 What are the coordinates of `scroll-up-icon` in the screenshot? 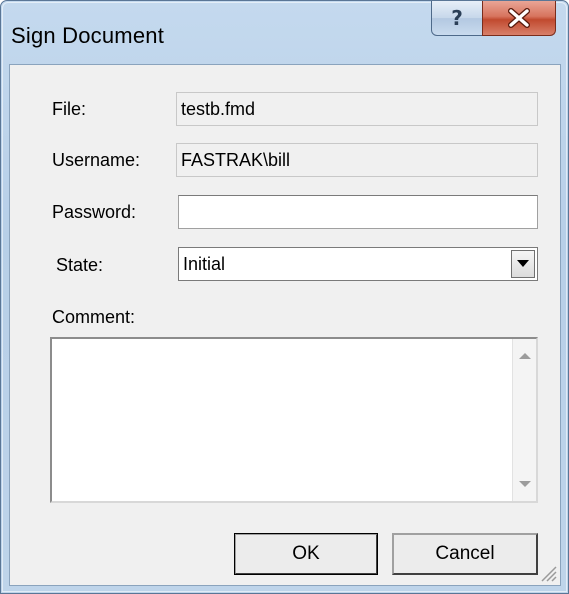 It's located at (525, 356).